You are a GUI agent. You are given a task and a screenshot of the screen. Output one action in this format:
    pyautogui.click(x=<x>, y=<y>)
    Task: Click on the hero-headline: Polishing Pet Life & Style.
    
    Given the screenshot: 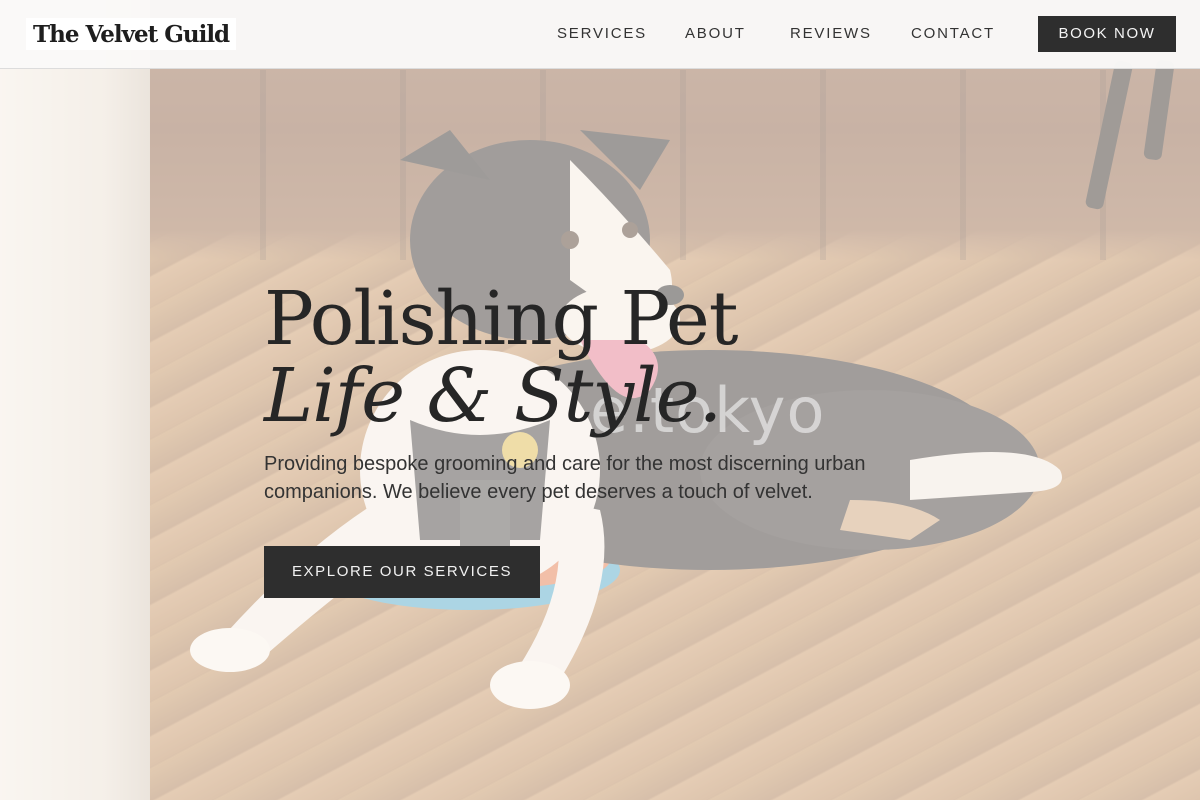 What is the action you would take?
    pyautogui.click(x=614, y=357)
    